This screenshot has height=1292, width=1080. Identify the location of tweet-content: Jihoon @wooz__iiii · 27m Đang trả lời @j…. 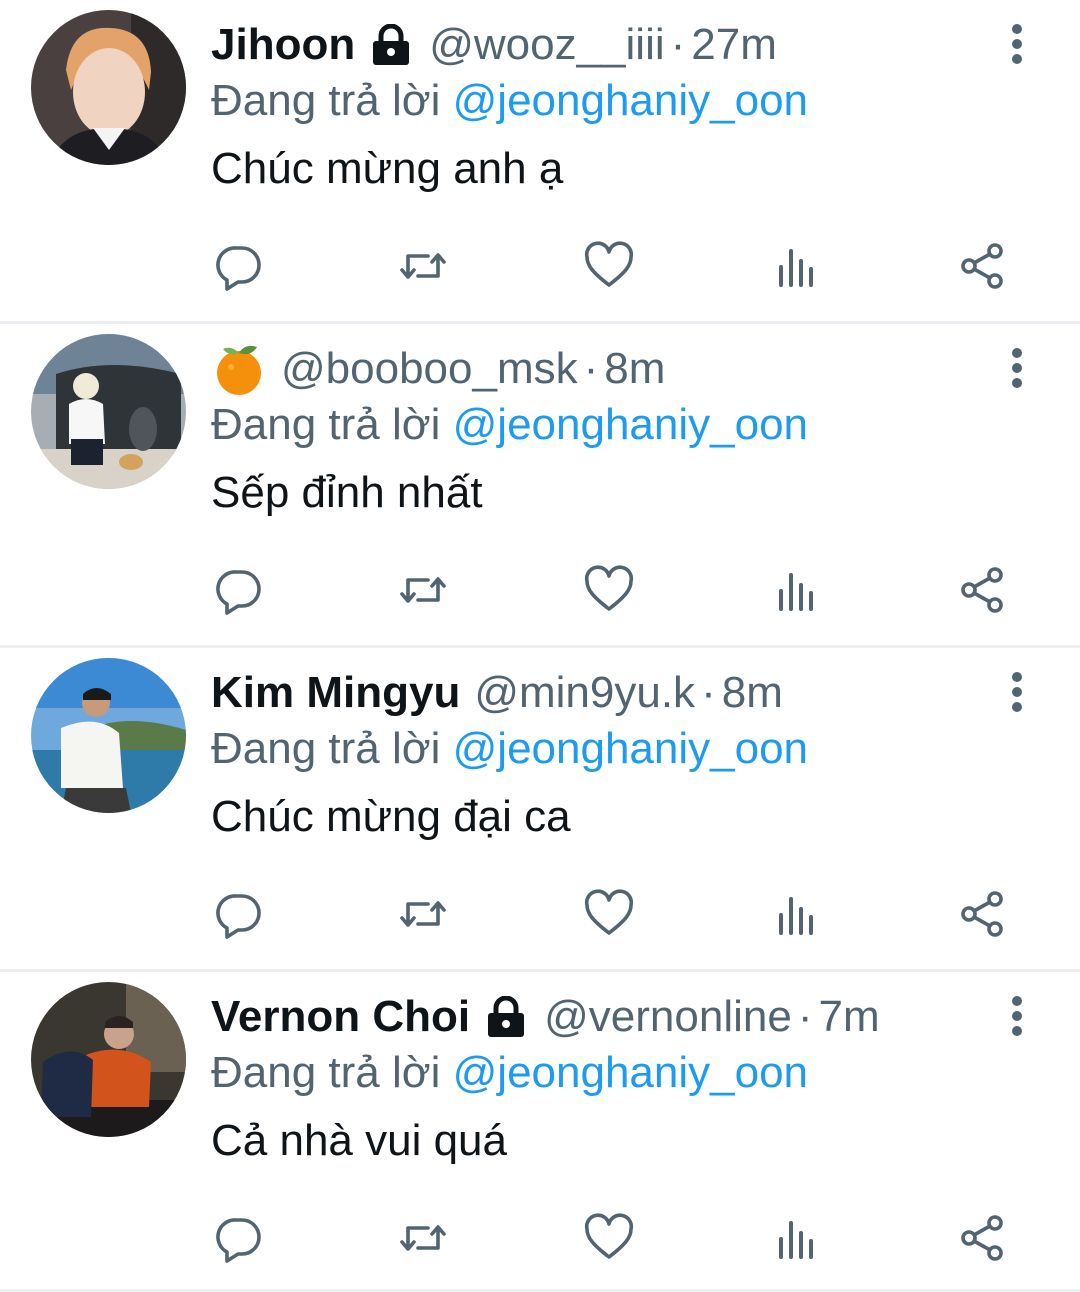
(590, 106).